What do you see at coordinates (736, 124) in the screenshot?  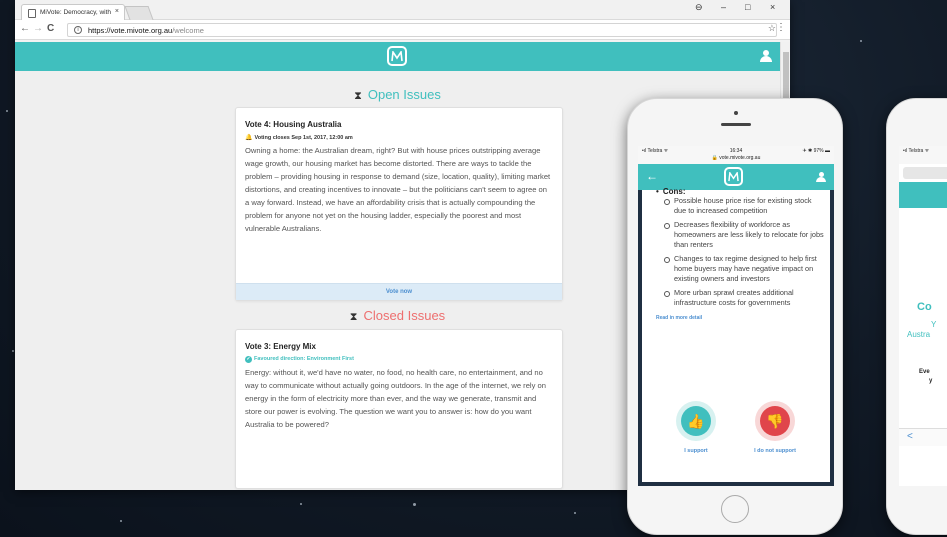 I see `speaker` at bounding box center [736, 124].